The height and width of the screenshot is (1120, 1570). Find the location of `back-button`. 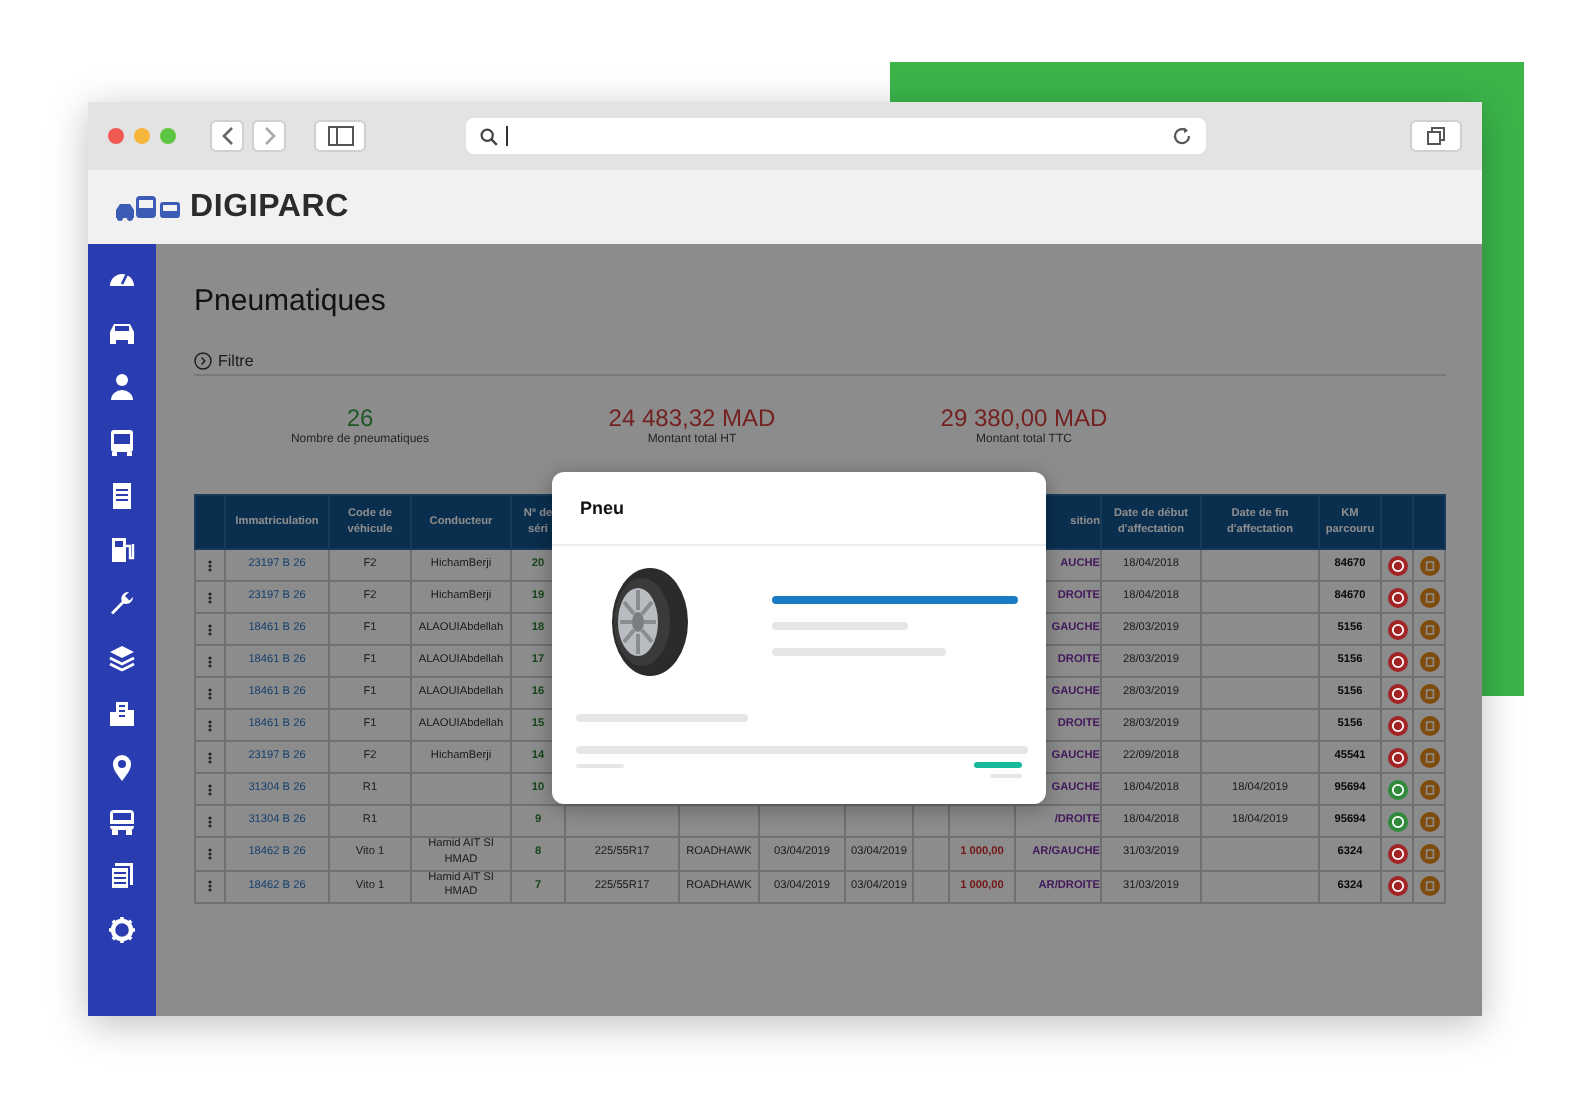

back-button is located at coordinates (227, 136).